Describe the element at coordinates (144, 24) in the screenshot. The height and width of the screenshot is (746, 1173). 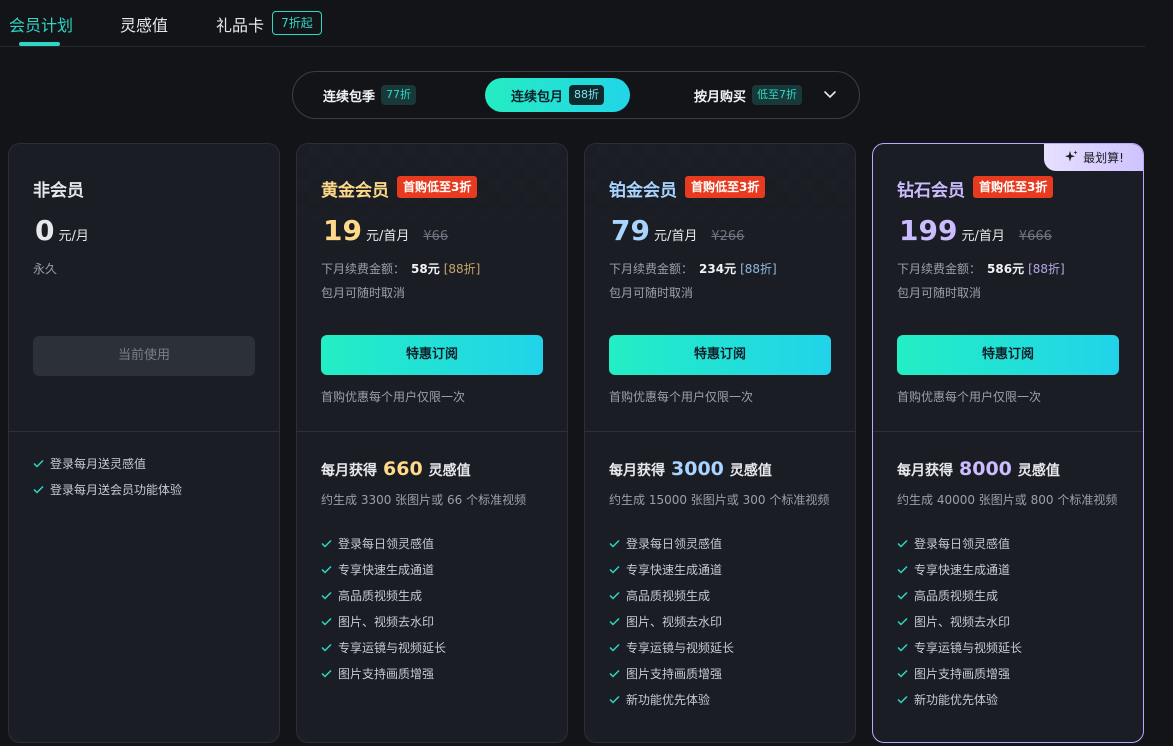
I see `tab-inspiration-credits: 灵感值` at that location.